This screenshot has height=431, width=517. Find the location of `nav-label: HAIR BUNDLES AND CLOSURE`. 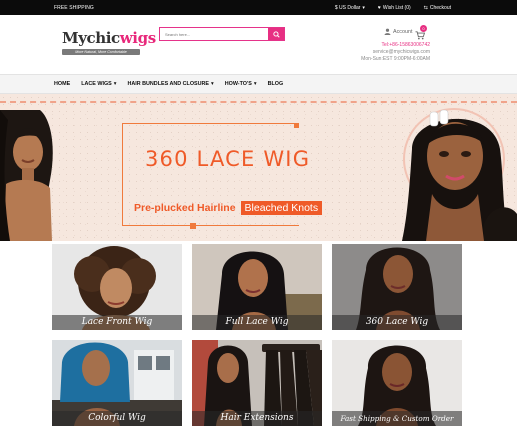

nav-label: HAIR BUNDLES AND CLOSURE is located at coordinates (168, 84).